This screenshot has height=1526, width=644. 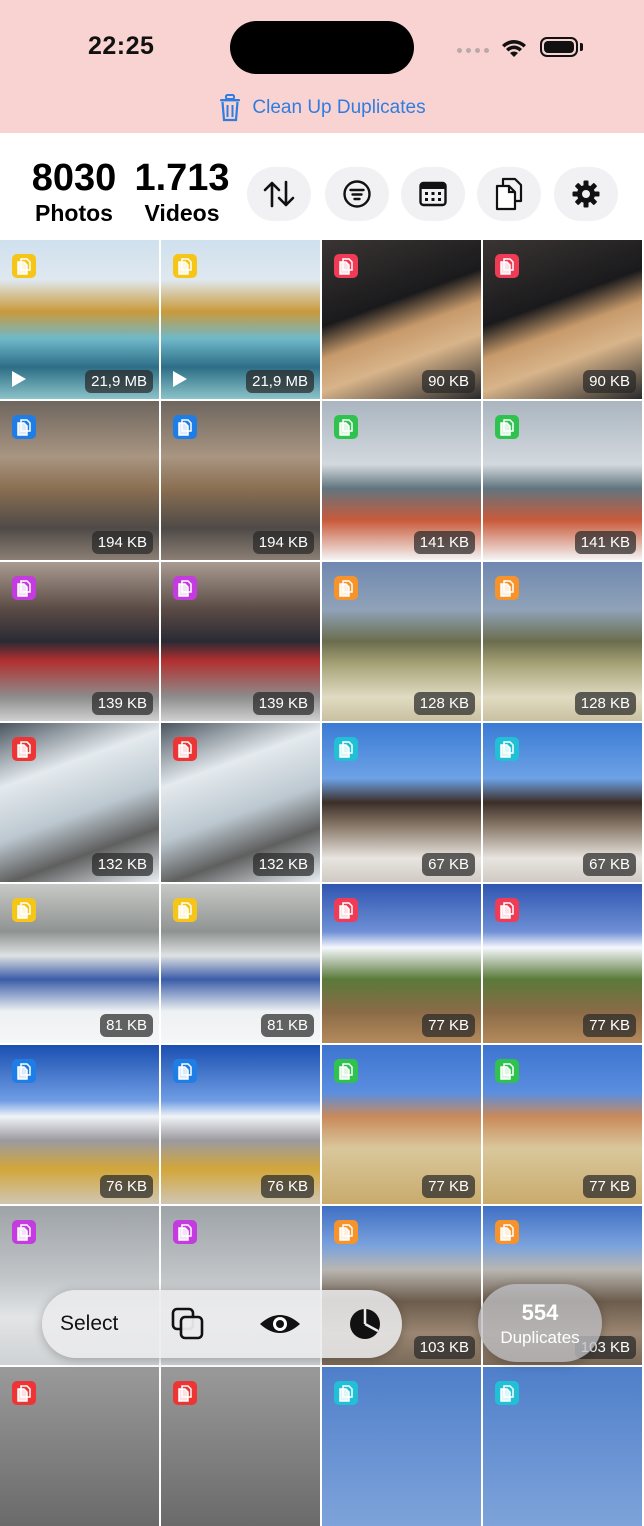 I want to click on eye-icon, so click(x=280, y=1324).